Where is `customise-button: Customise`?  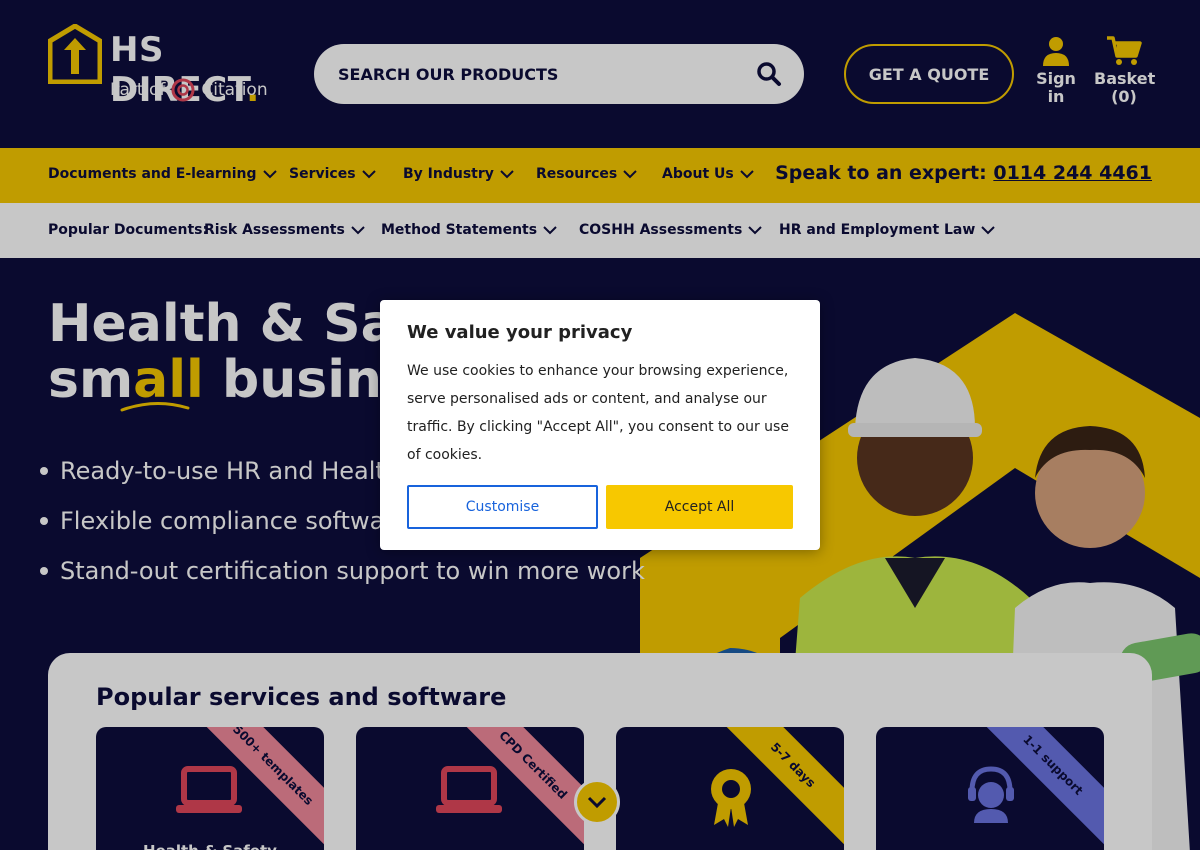
customise-button: Customise is located at coordinates (502, 507).